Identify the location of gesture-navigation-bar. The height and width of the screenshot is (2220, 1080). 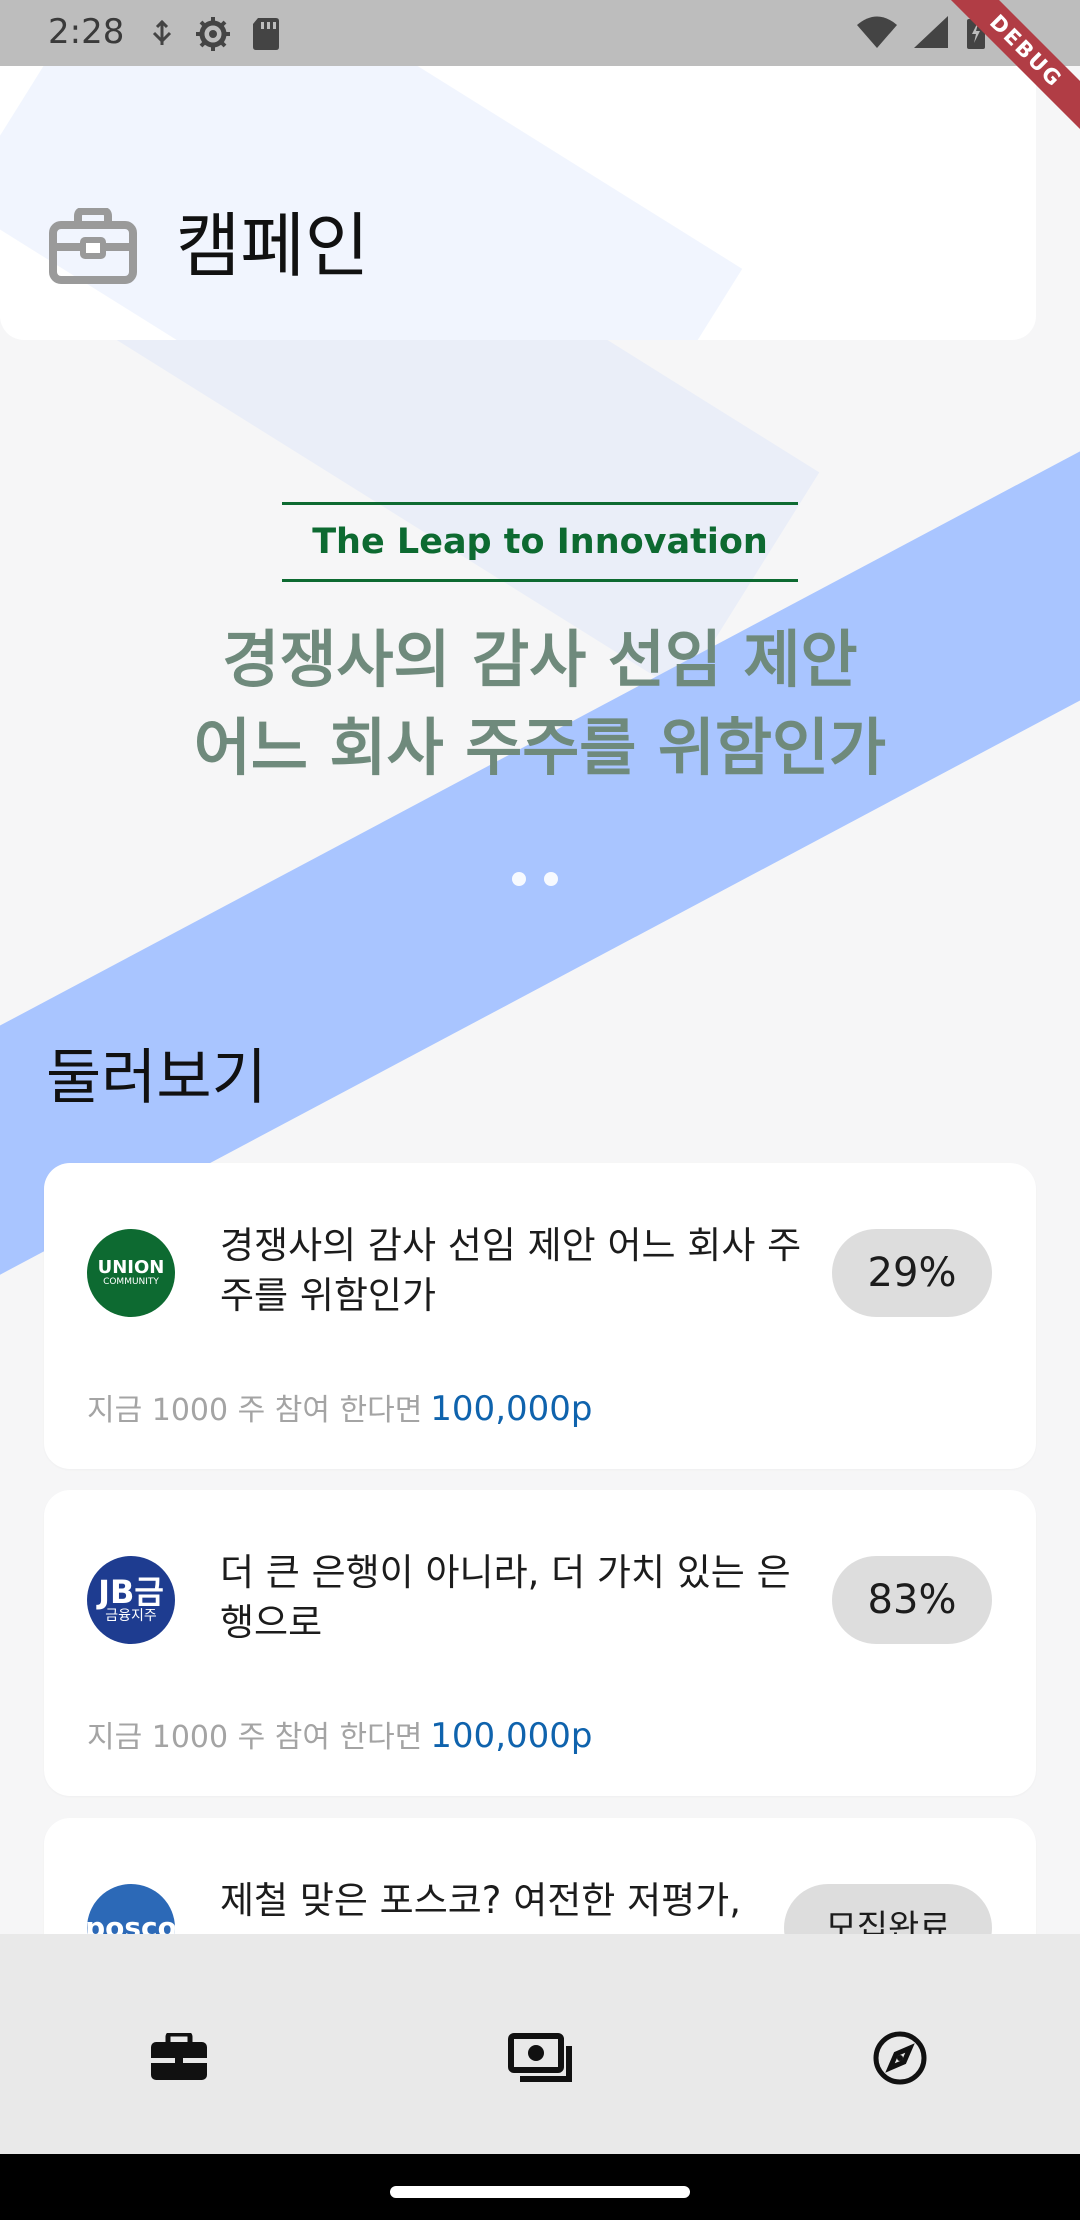
(540, 2187).